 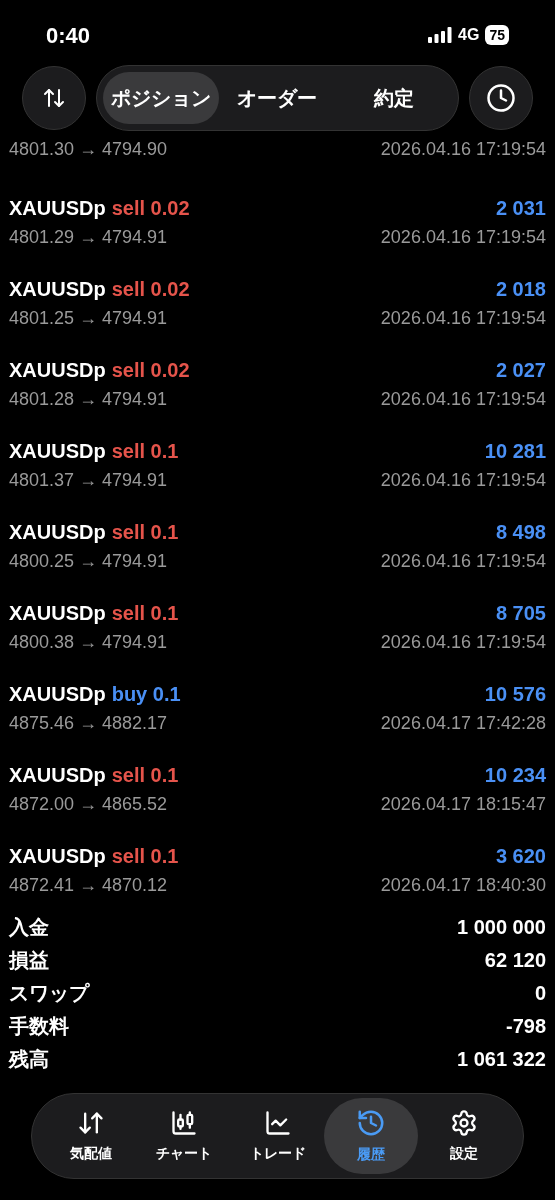 I want to click on profit: 10 576, so click(x=515, y=693).